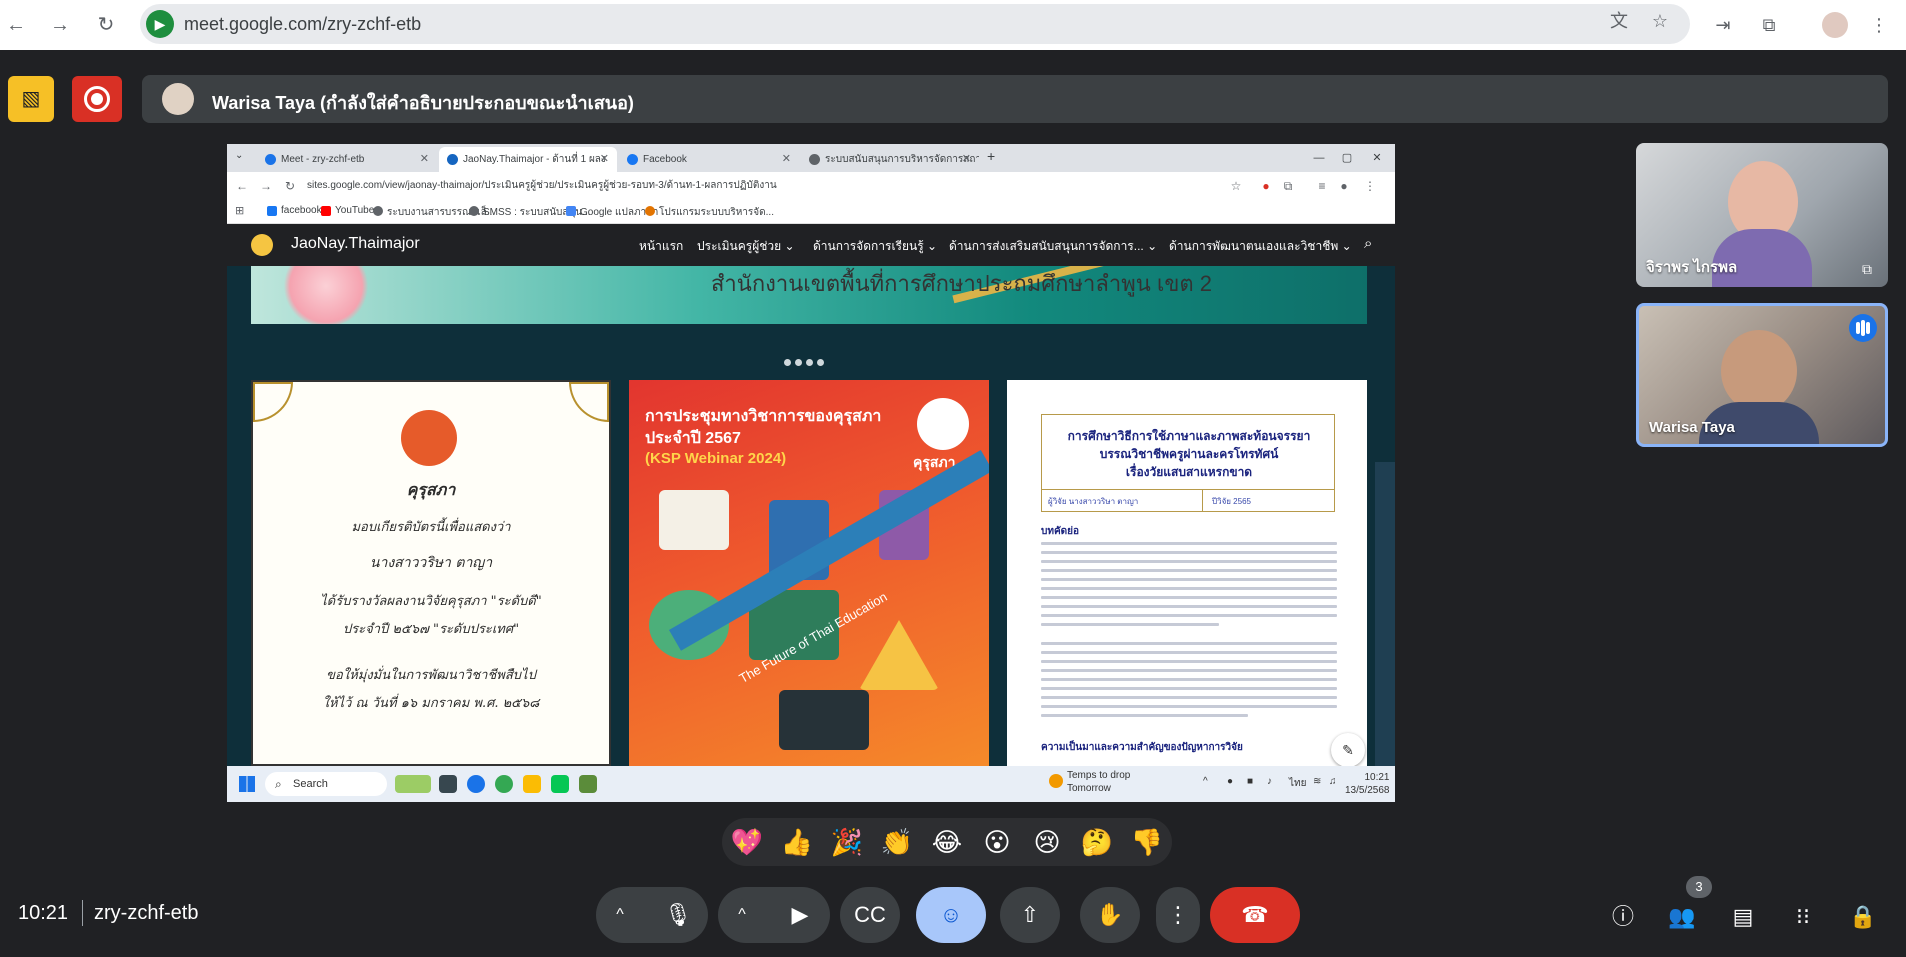 The height and width of the screenshot is (957, 1906). Describe the element at coordinates (97, 99) in the screenshot. I see `recording-icon` at that location.